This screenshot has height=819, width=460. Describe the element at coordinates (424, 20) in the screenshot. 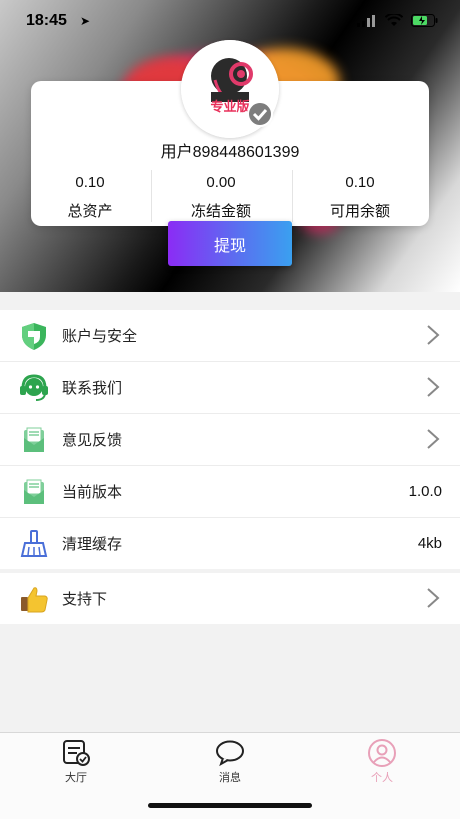

I see `battery-icon` at that location.